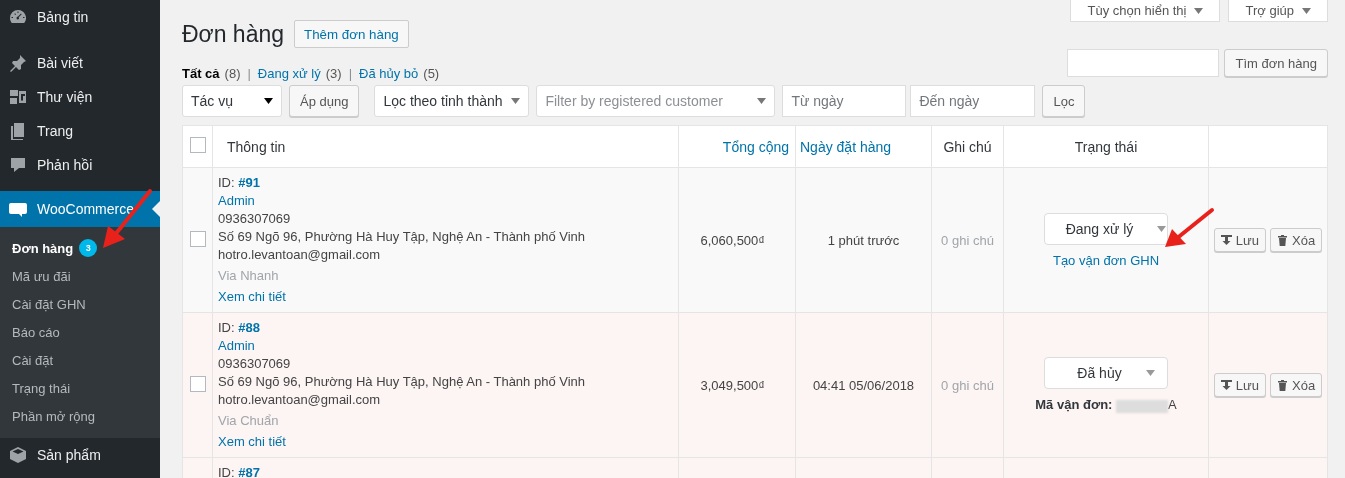 The width and height of the screenshot is (1345, 478). What do you see at coordinates (452, 101) in the screenshot?
I see `province-filter-select: Lọc theo tỉnh thành` at bounding box center [452, 101].